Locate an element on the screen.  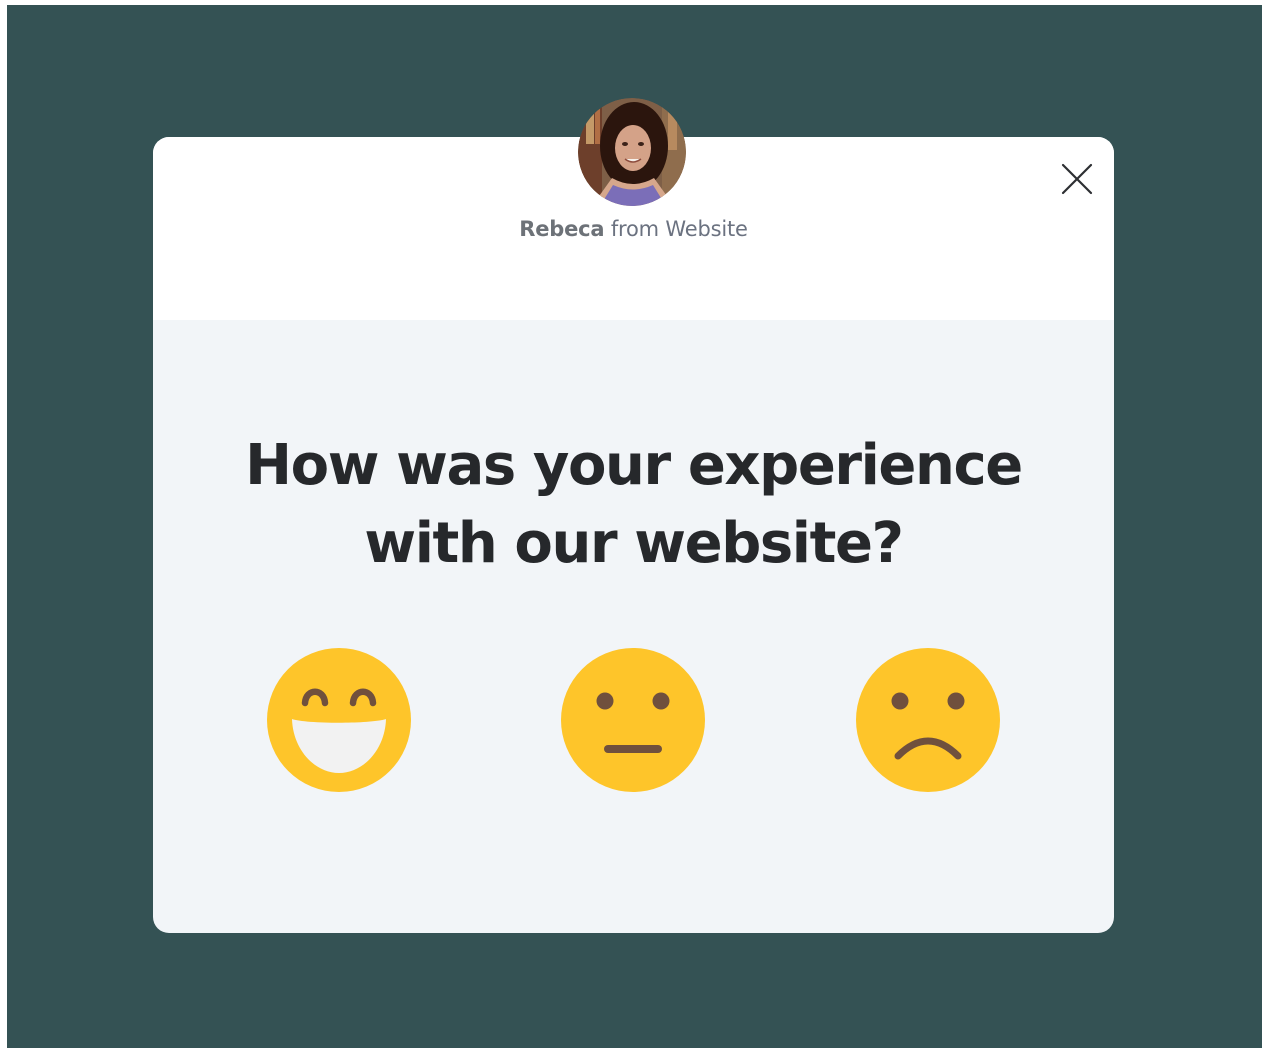
neutral-face-icon is located at coordinates (633, 720).